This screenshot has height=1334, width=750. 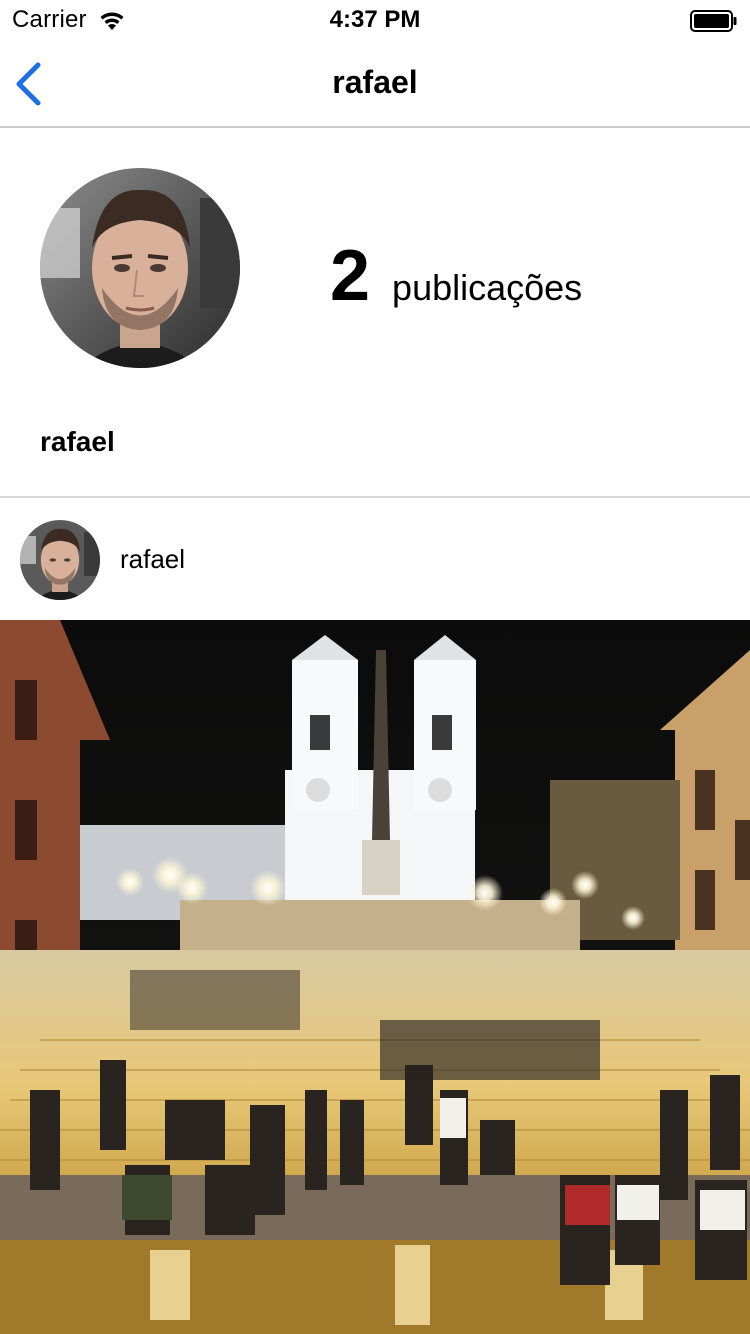 What do you see at coordinates (350, 276) in the screenshot?
I see `post-count: 2` at bounding box center [350, 276].